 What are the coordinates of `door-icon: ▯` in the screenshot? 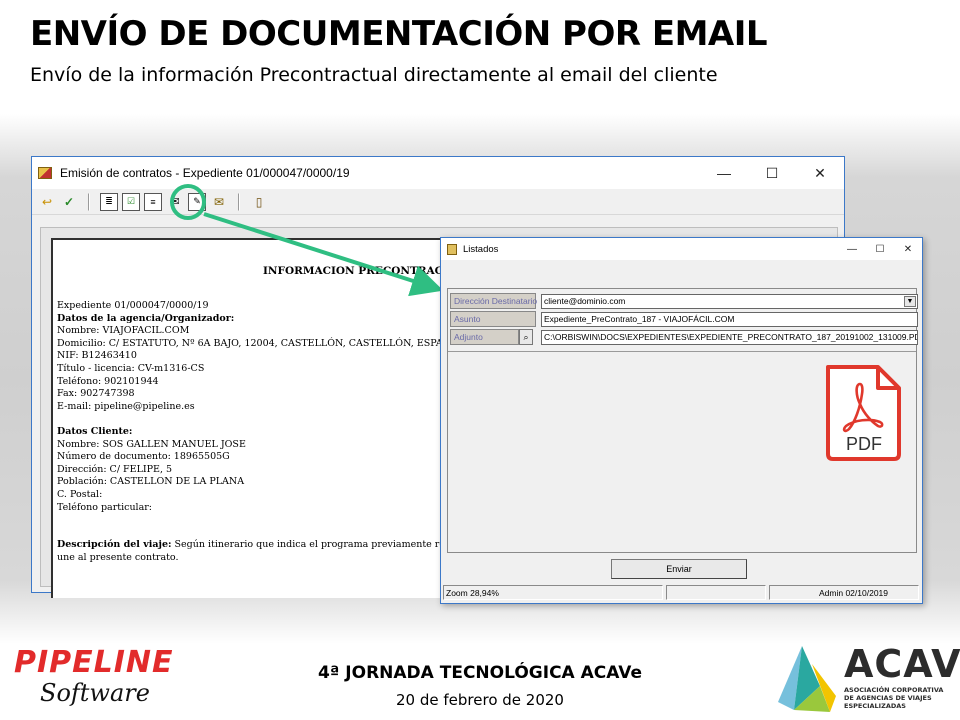 It's located at (259, 202).